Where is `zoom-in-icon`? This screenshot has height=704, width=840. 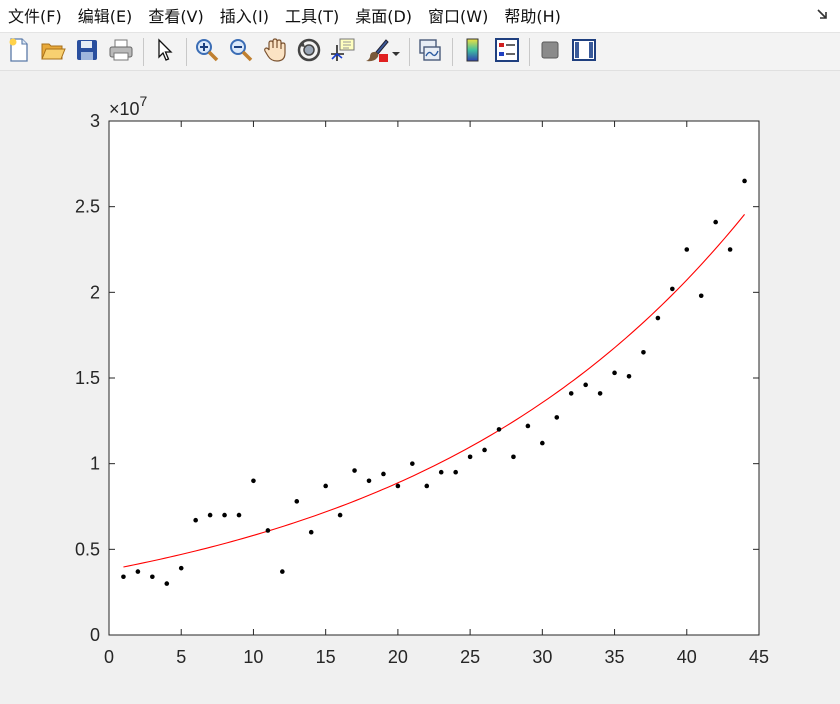 zoom-in-icon is located at coordinates (207, 52).